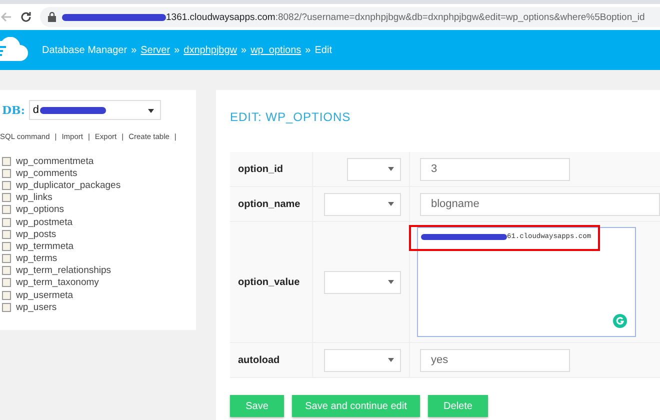 This screenshot has width=660, height=420. I want to click on table-link: wp_options, so click(40, 210).